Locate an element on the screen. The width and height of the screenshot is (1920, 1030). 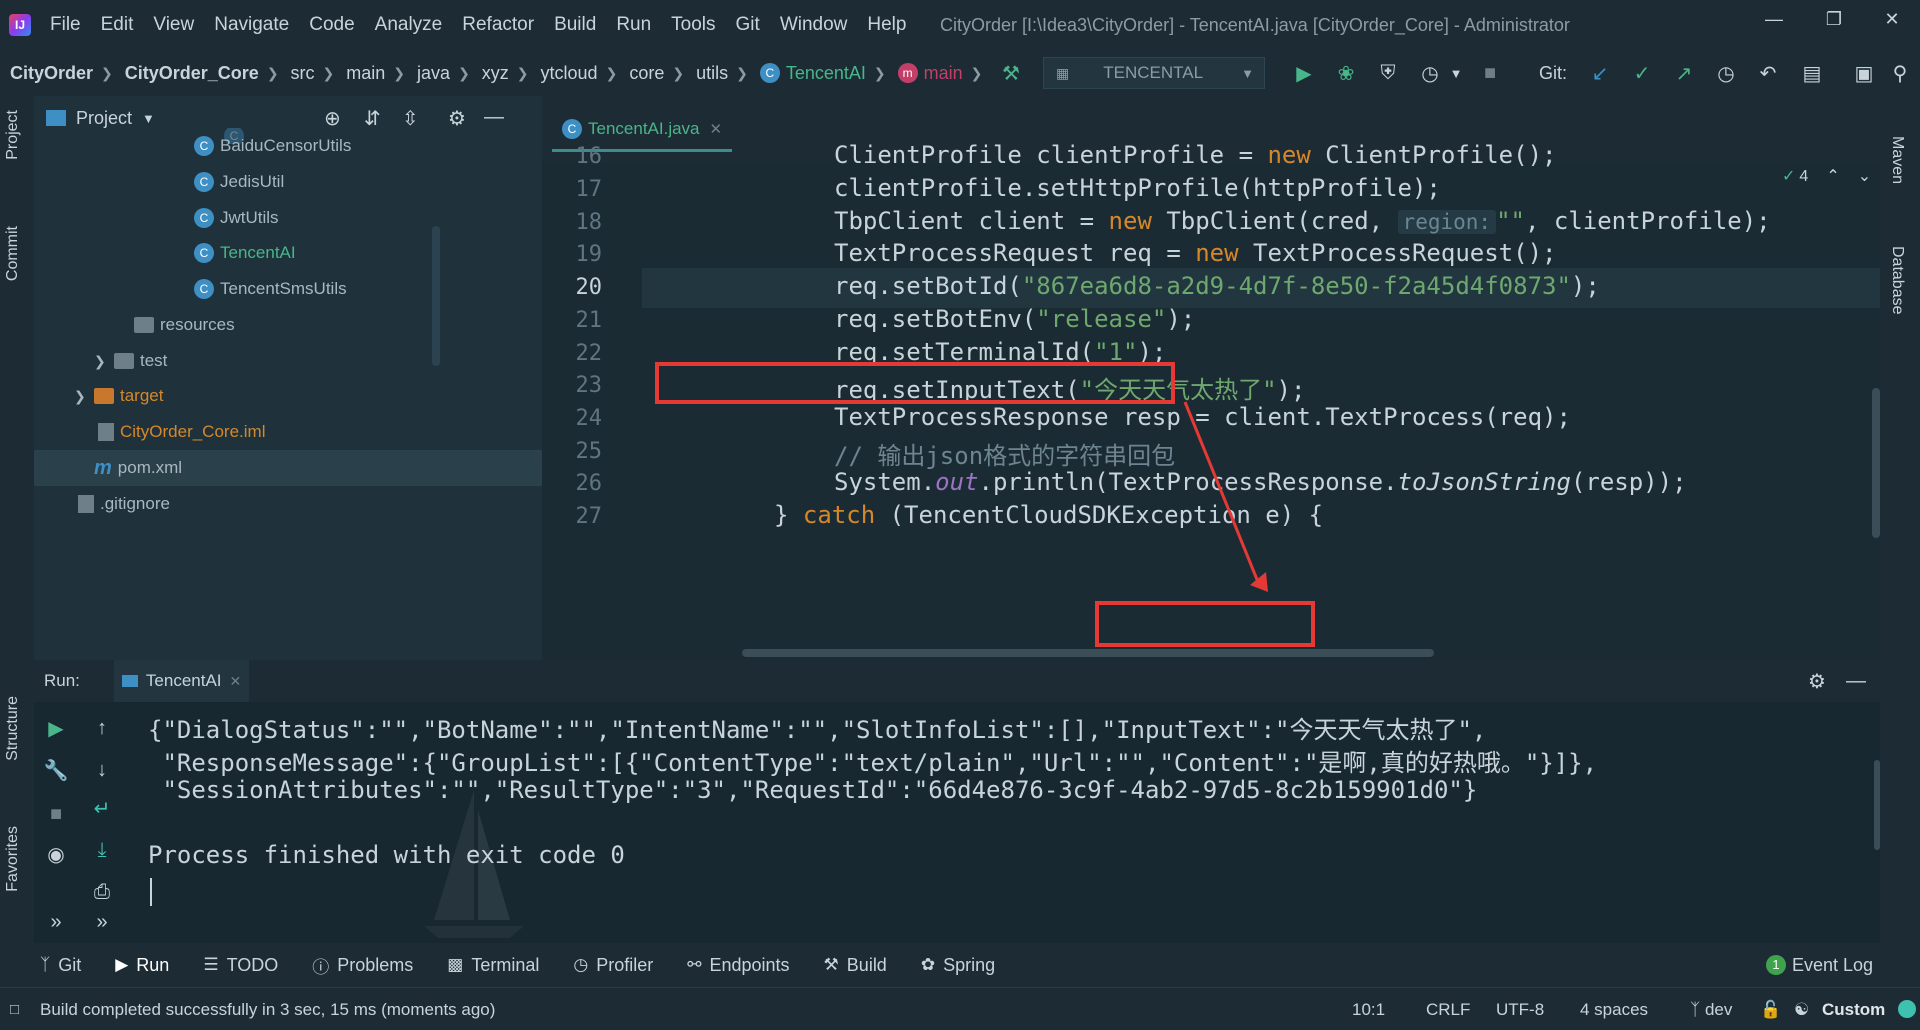
tool-problems: ⓘ Problems is located at coordinates (362, 965).